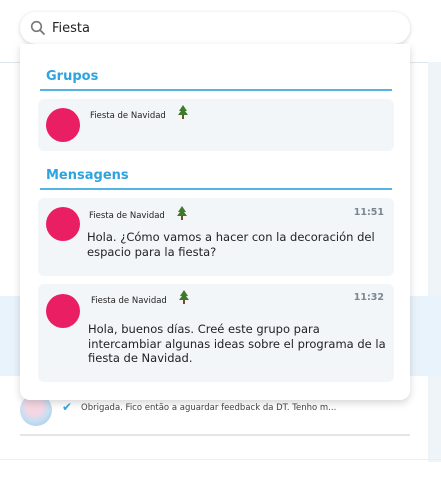 The height and width of the screenshot is (489, 441). What do you see at coordinates (222, 28) in the screenshot?
I see `search-input` at bounding box center [222, 28].